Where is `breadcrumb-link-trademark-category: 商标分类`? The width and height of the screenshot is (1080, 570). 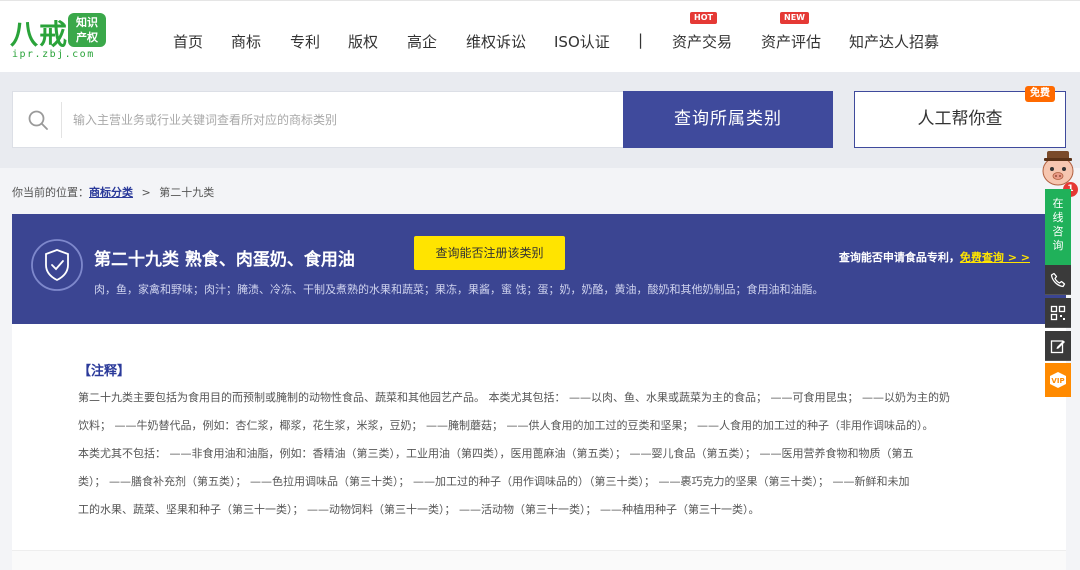 breadcrumb-link-trademark-category: 商标分类 is located at coordinates (111, 192).